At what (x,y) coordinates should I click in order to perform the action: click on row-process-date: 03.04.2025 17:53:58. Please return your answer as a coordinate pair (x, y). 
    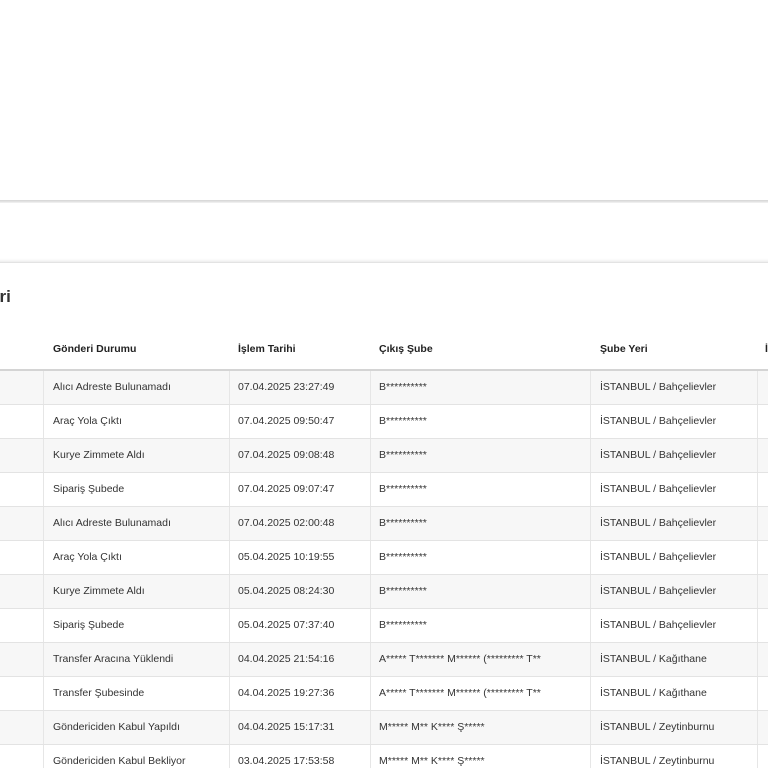
    Looking at the image, I should click on (286, 761).